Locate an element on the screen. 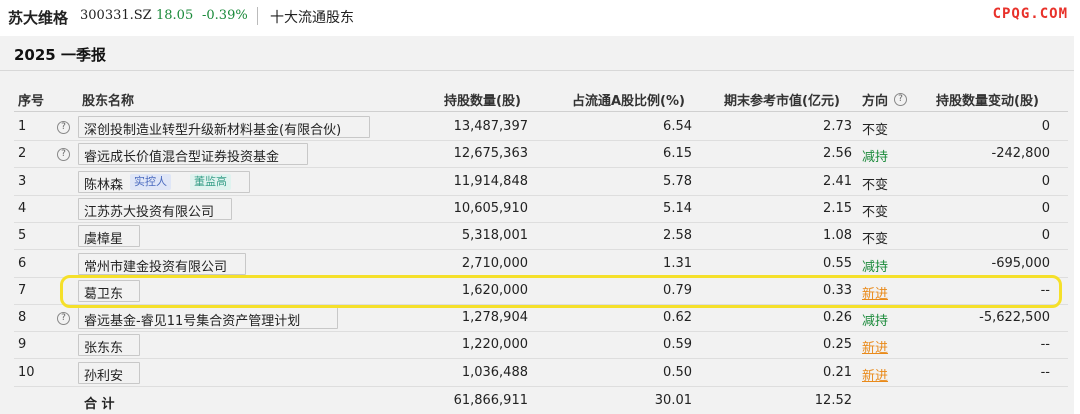 Image resolution: width=1080 pixels, height=414 pixels. header-divider-line is located at coordinates (541, 111).